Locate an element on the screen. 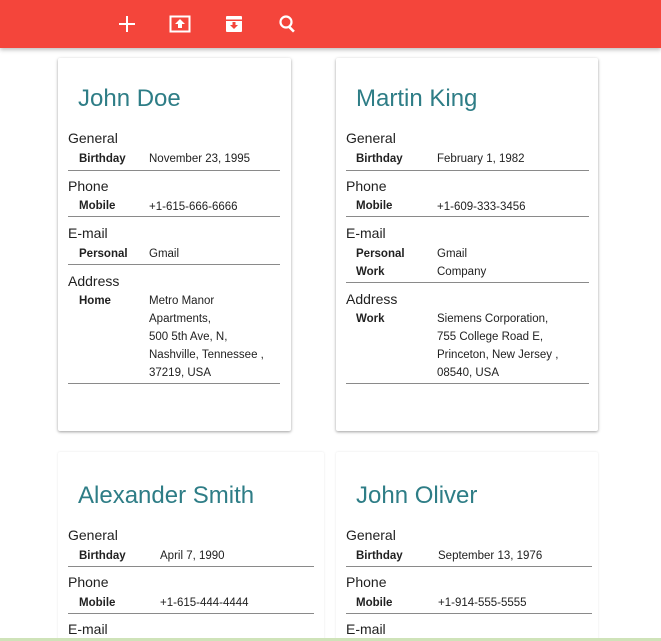  mobile-value: +1-615-666-6666 is located at coordinates (193, 207).